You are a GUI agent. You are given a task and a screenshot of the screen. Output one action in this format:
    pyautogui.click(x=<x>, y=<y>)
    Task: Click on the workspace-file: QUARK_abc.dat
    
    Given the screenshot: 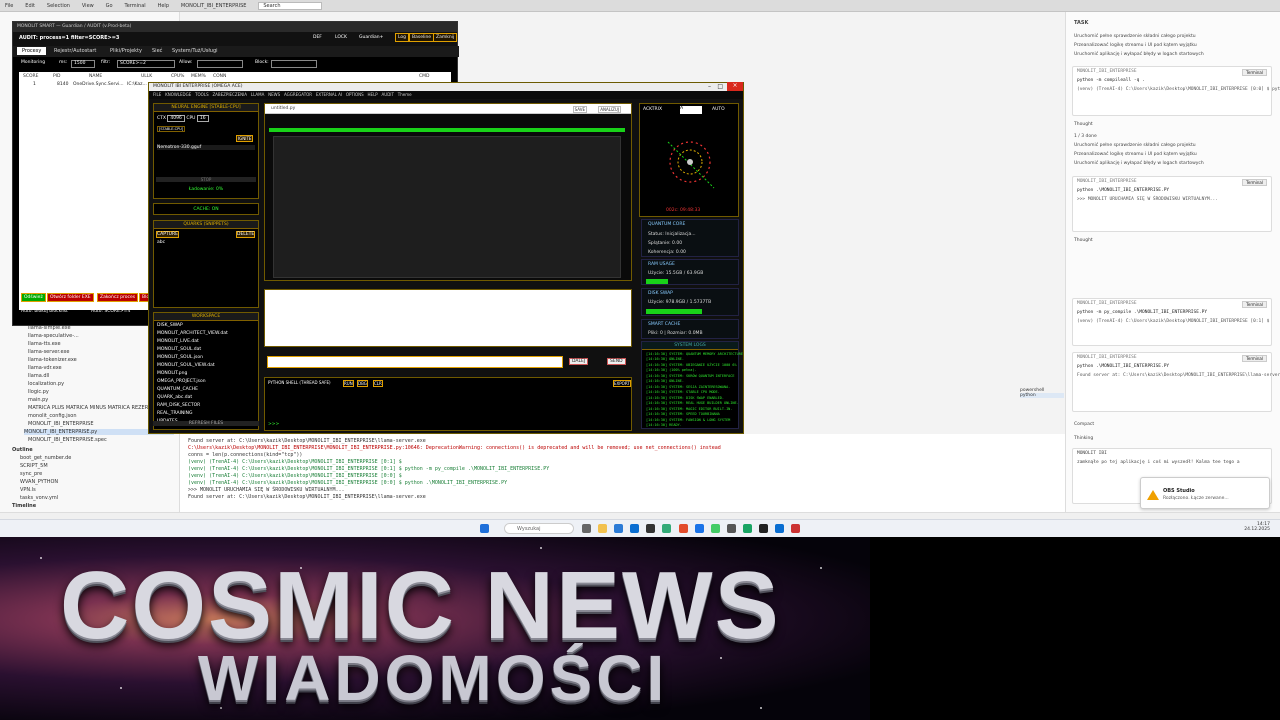 What is the action you would take?
    pyautogui.click(x=174, y=397)
    